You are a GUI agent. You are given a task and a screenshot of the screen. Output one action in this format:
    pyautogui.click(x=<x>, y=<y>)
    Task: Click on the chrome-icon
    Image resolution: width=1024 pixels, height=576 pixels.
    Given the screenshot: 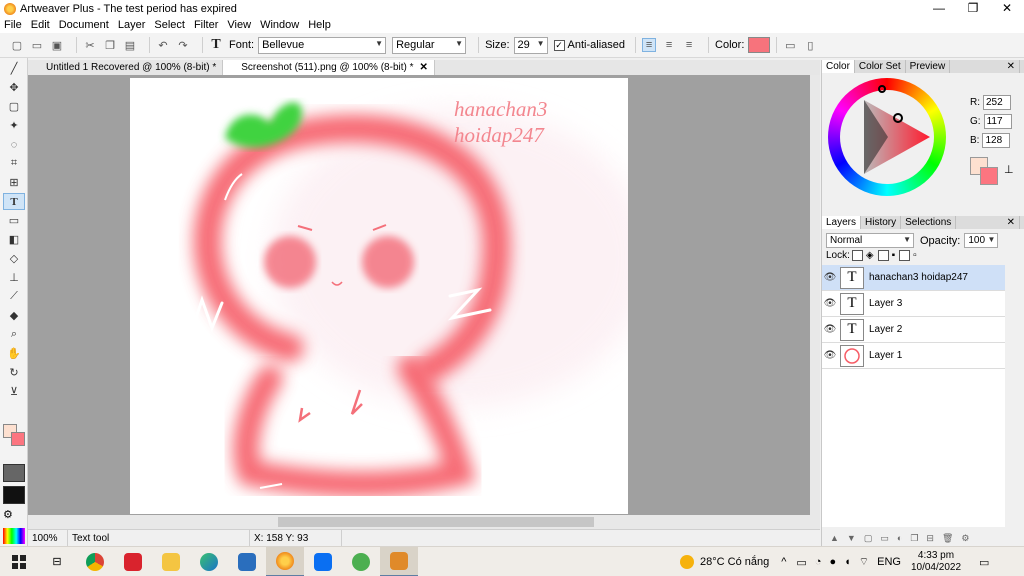 What is the action you would take?
    pyautogui.click(x=95, y=561)
    